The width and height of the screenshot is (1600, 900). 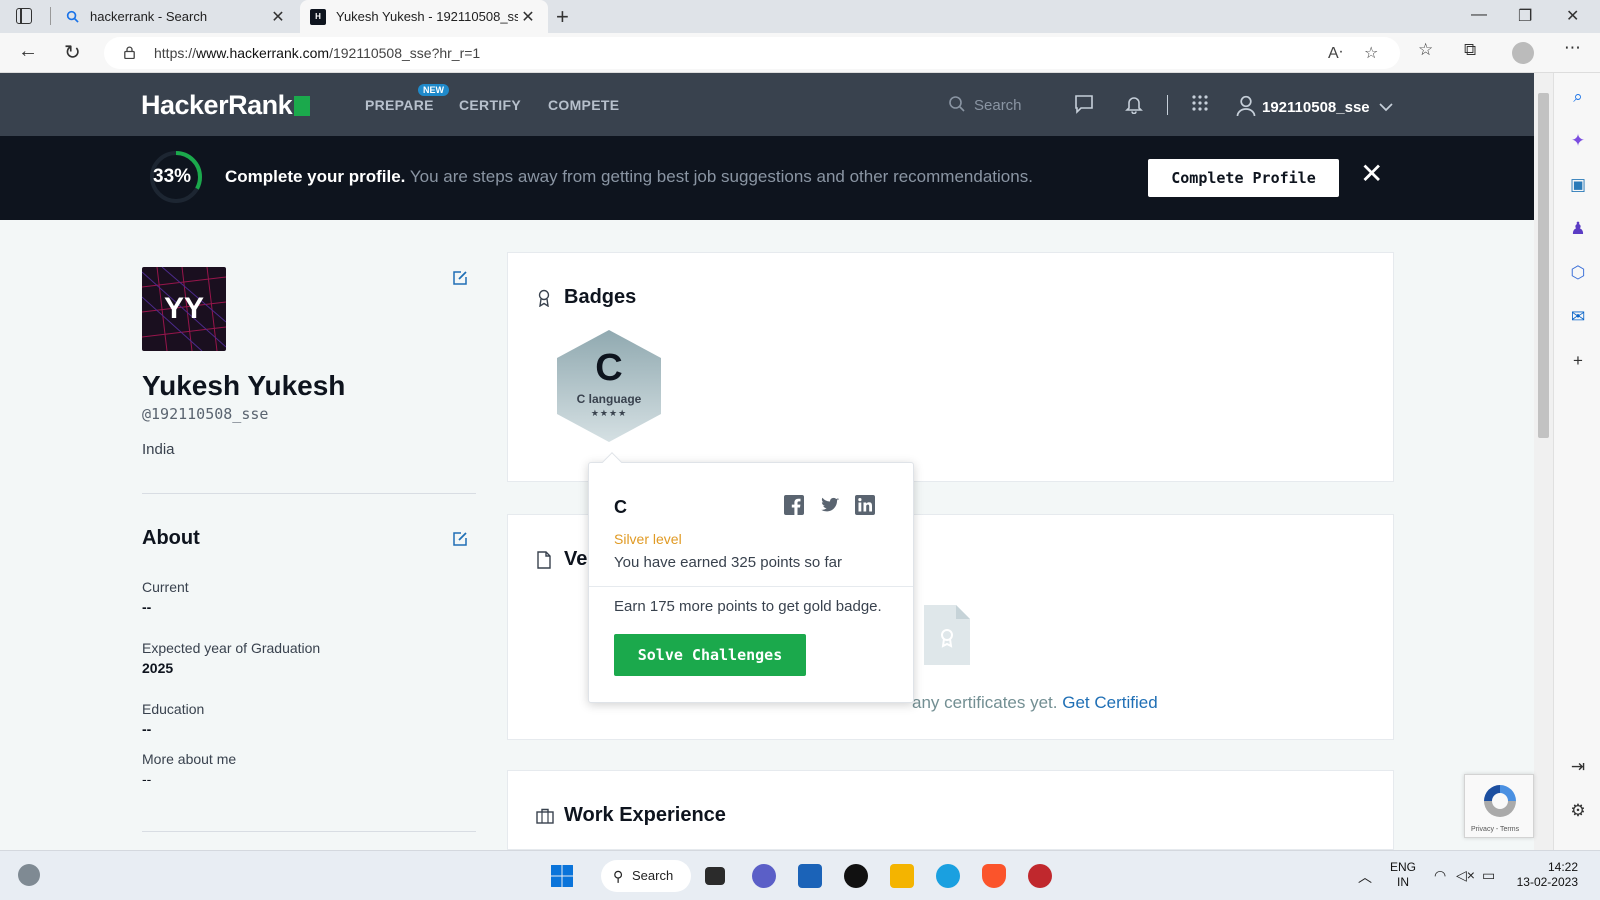 What do you see at coordinates (947, 635) in the screenshot?
I see `empty-certificate-icon` at bounding box center [947, 635].